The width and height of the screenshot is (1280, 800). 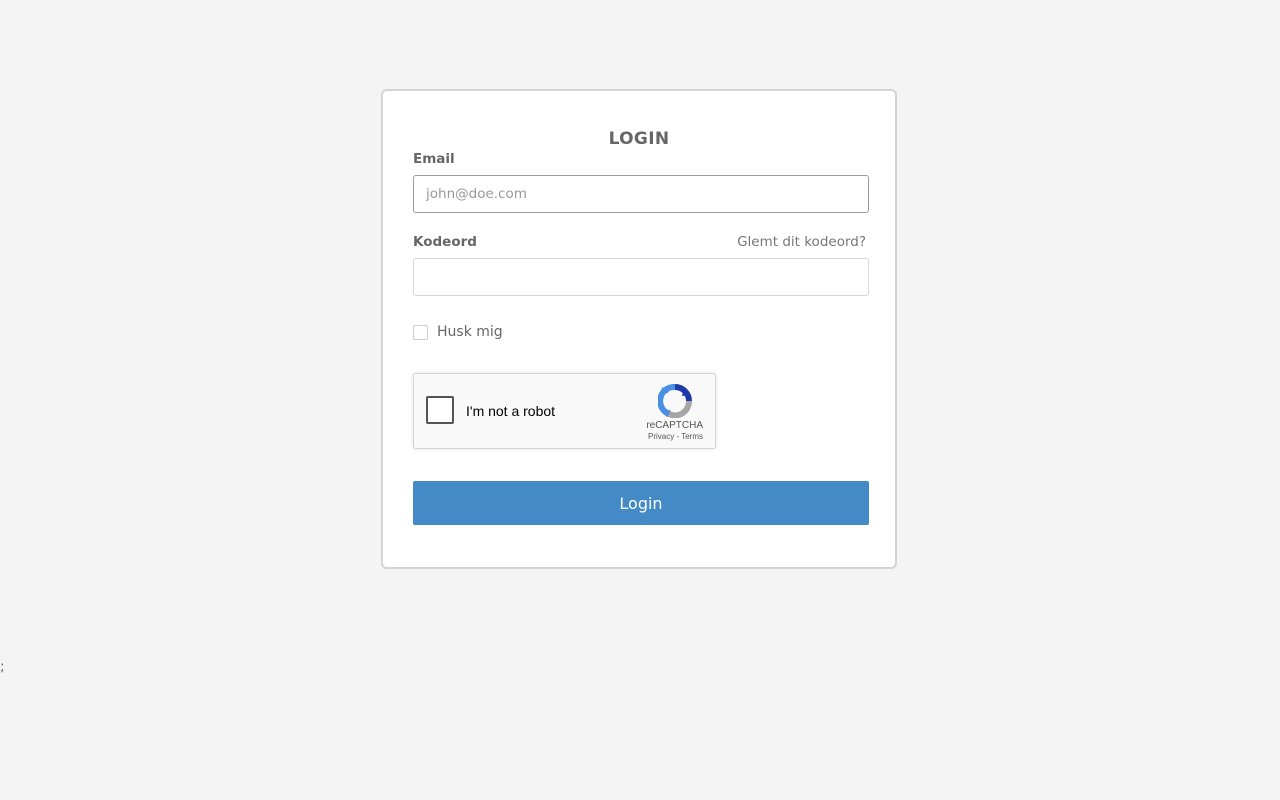 I want to click on forgot-password-link: Glemt dit kodeord?, so click(x=801, y=242).